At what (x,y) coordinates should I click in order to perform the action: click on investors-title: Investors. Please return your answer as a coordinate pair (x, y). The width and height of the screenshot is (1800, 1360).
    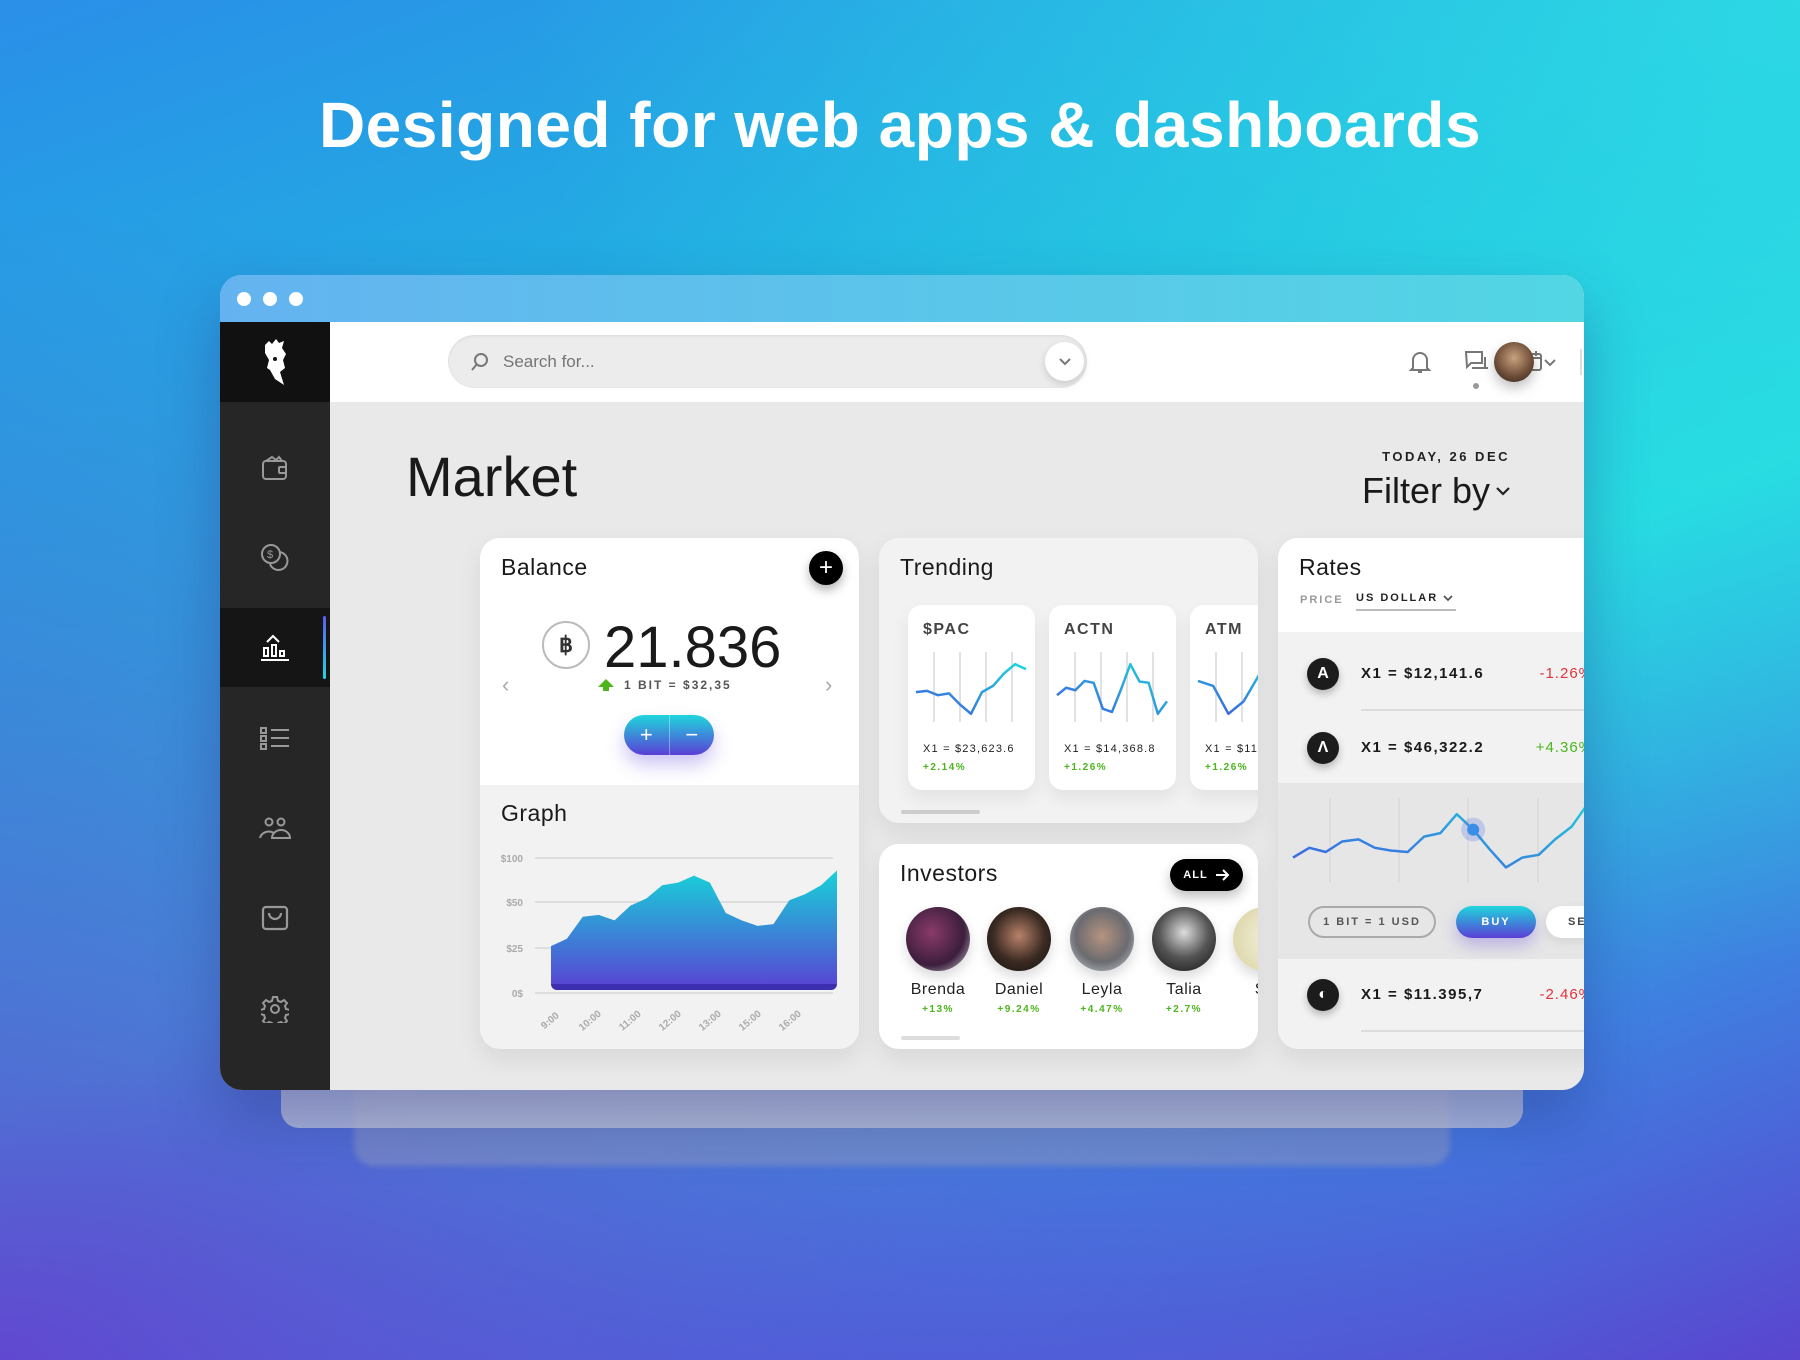
    Looking at the image, I should click on (949, 873).